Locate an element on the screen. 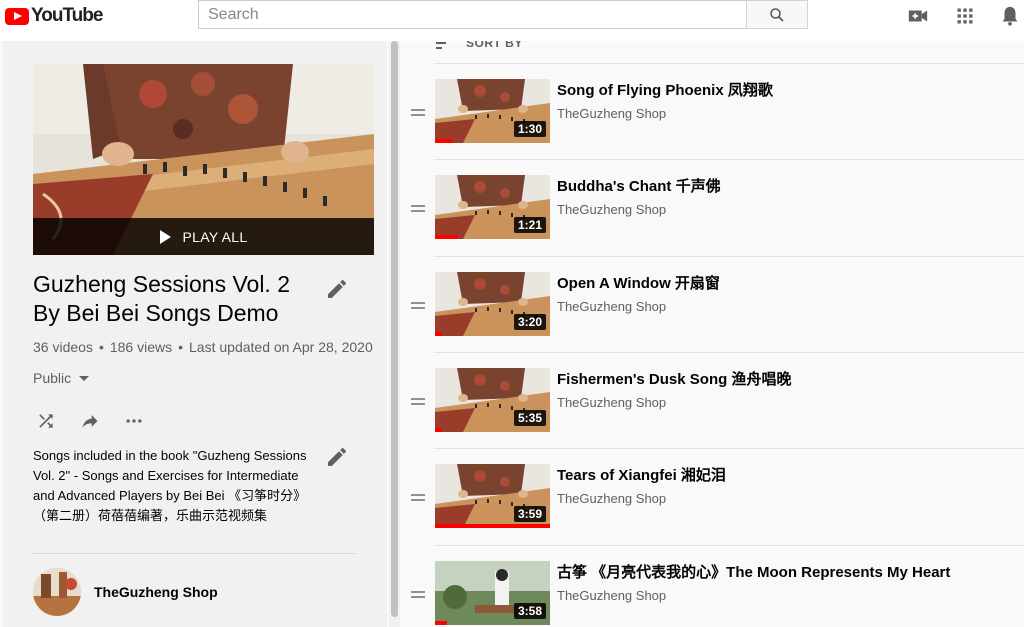 Image resolution: width=1024 pixels, height=627 pixels. masthead: YouTube is located at coordinates (512, 20).